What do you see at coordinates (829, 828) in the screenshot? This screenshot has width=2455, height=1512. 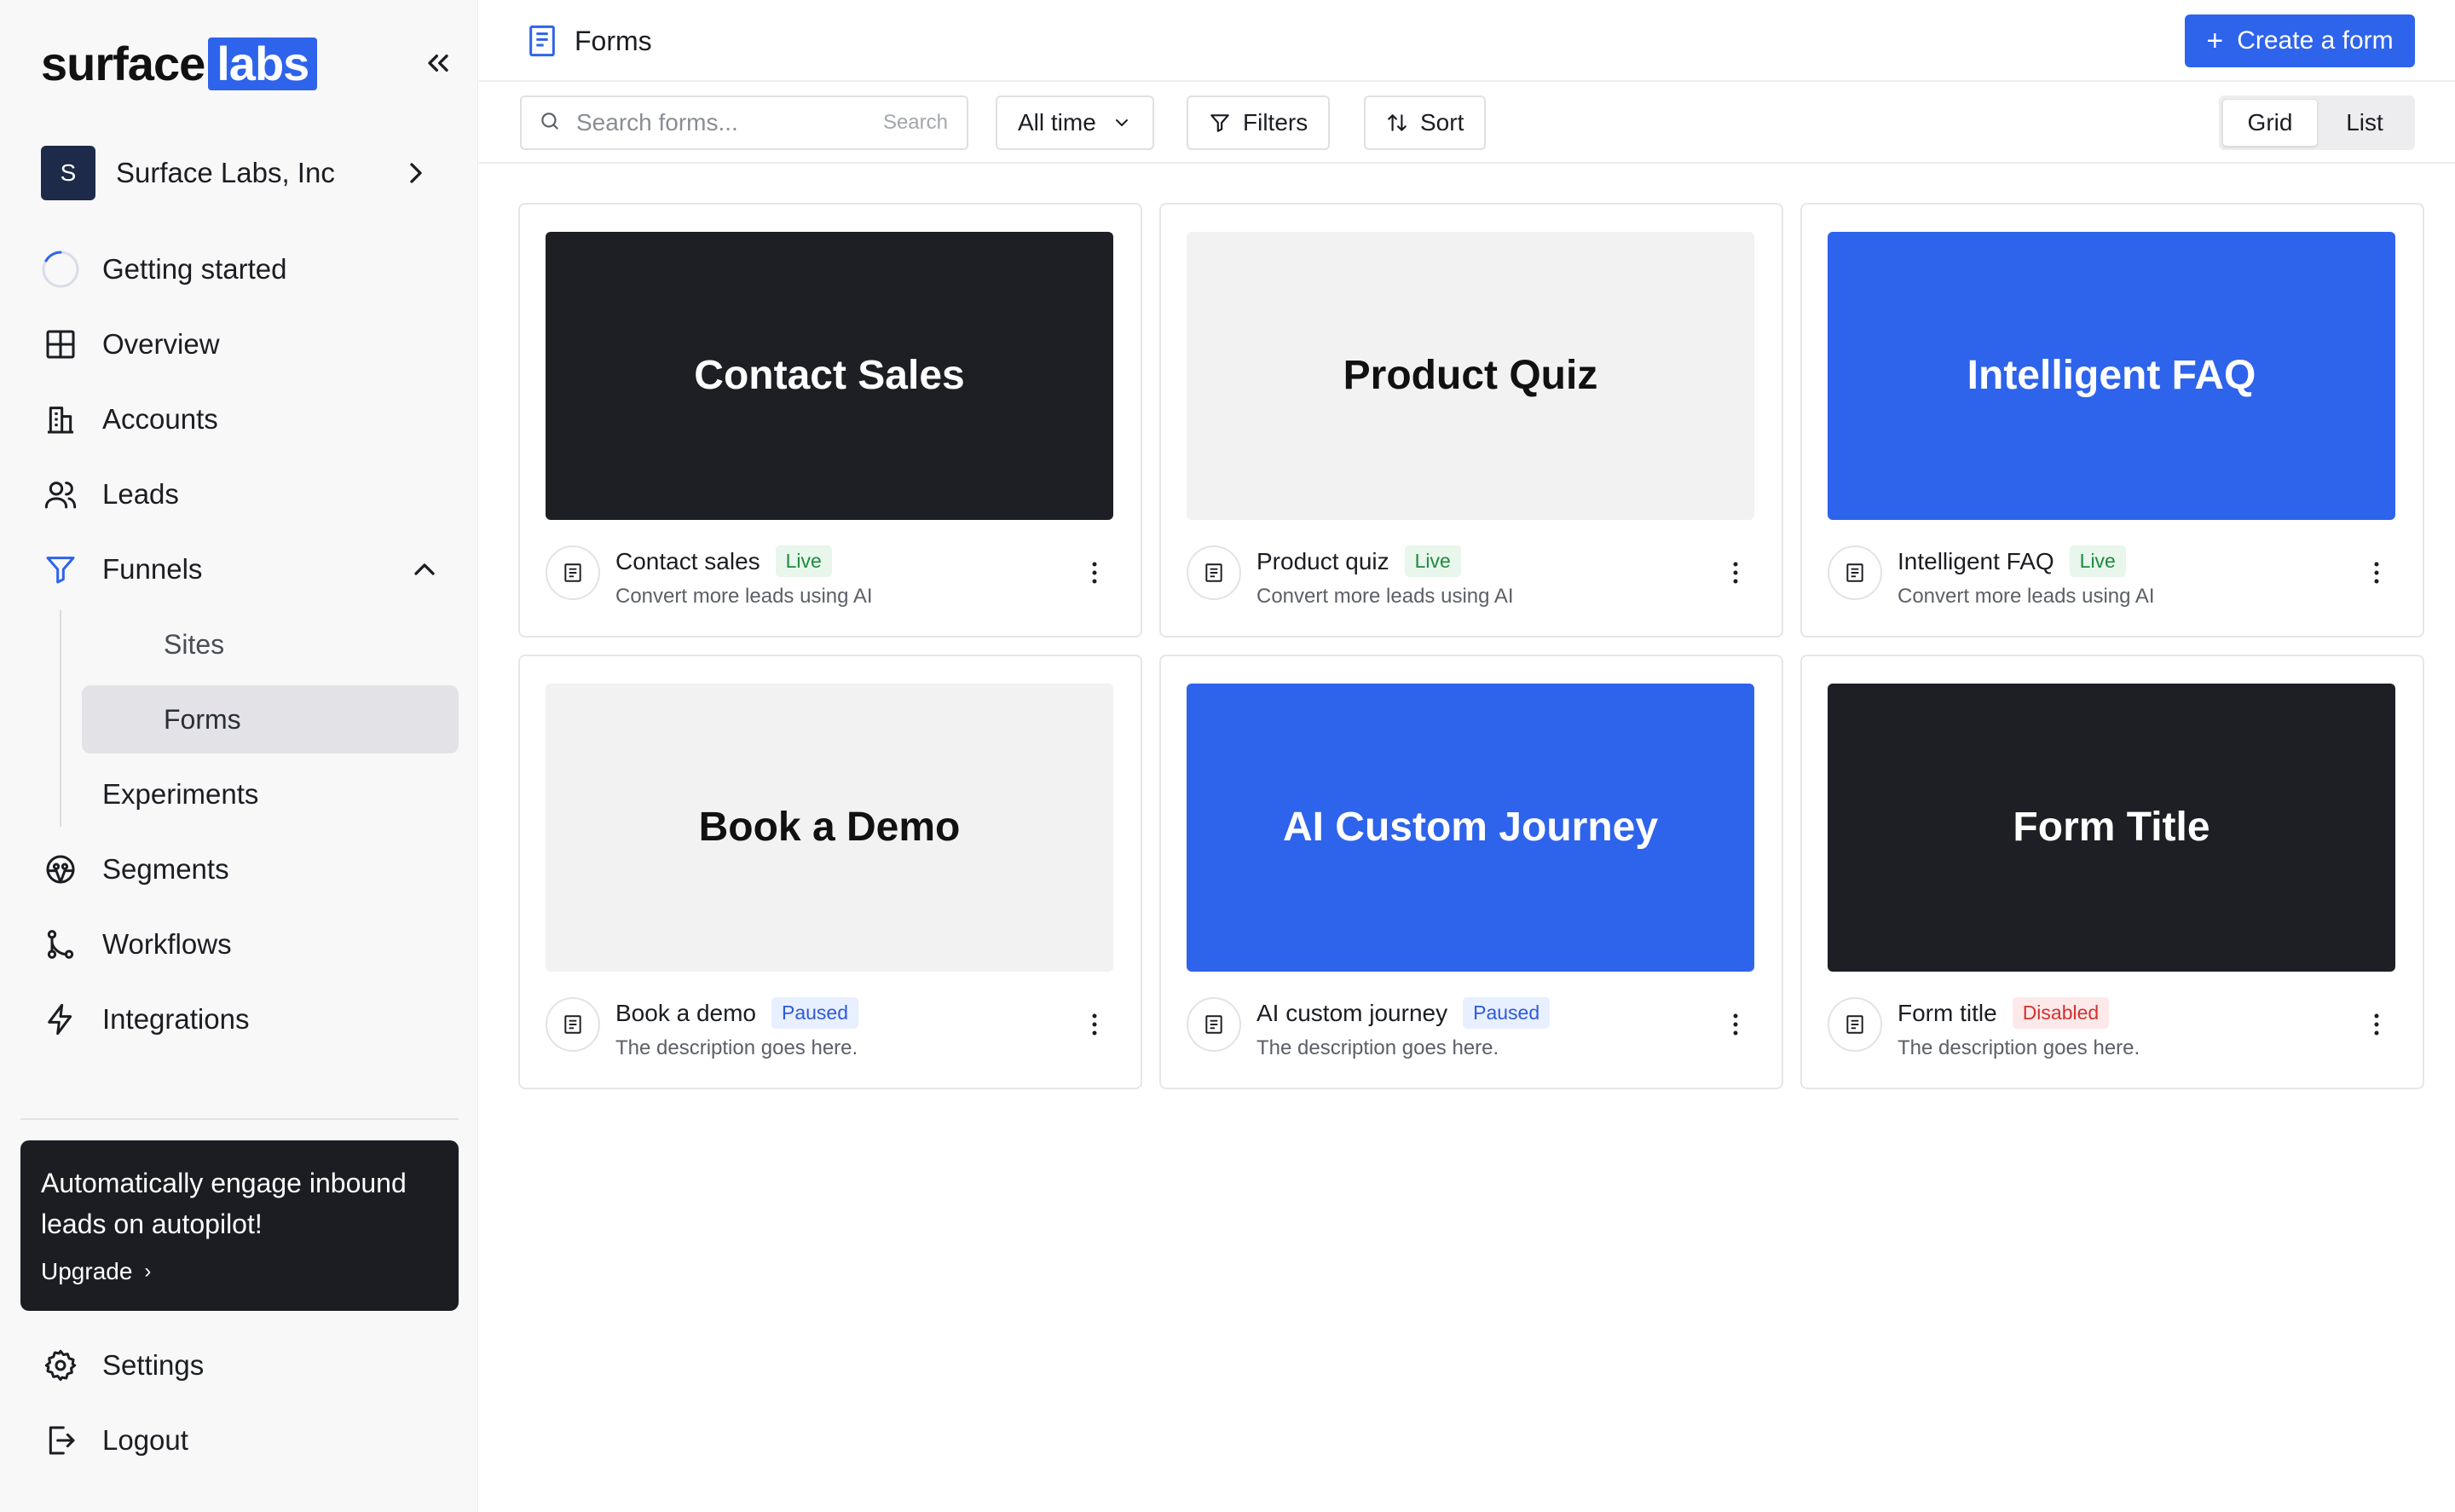 I see `form-preview: Book a Demo` at bounding box center [829, 828].